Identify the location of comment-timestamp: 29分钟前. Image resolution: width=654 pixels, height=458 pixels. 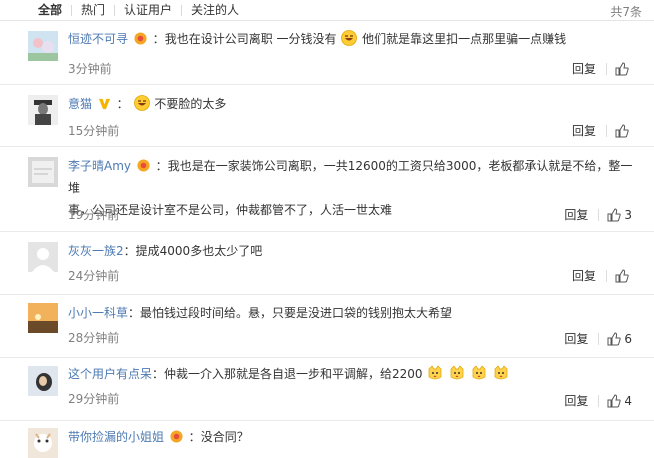
(94, 399).